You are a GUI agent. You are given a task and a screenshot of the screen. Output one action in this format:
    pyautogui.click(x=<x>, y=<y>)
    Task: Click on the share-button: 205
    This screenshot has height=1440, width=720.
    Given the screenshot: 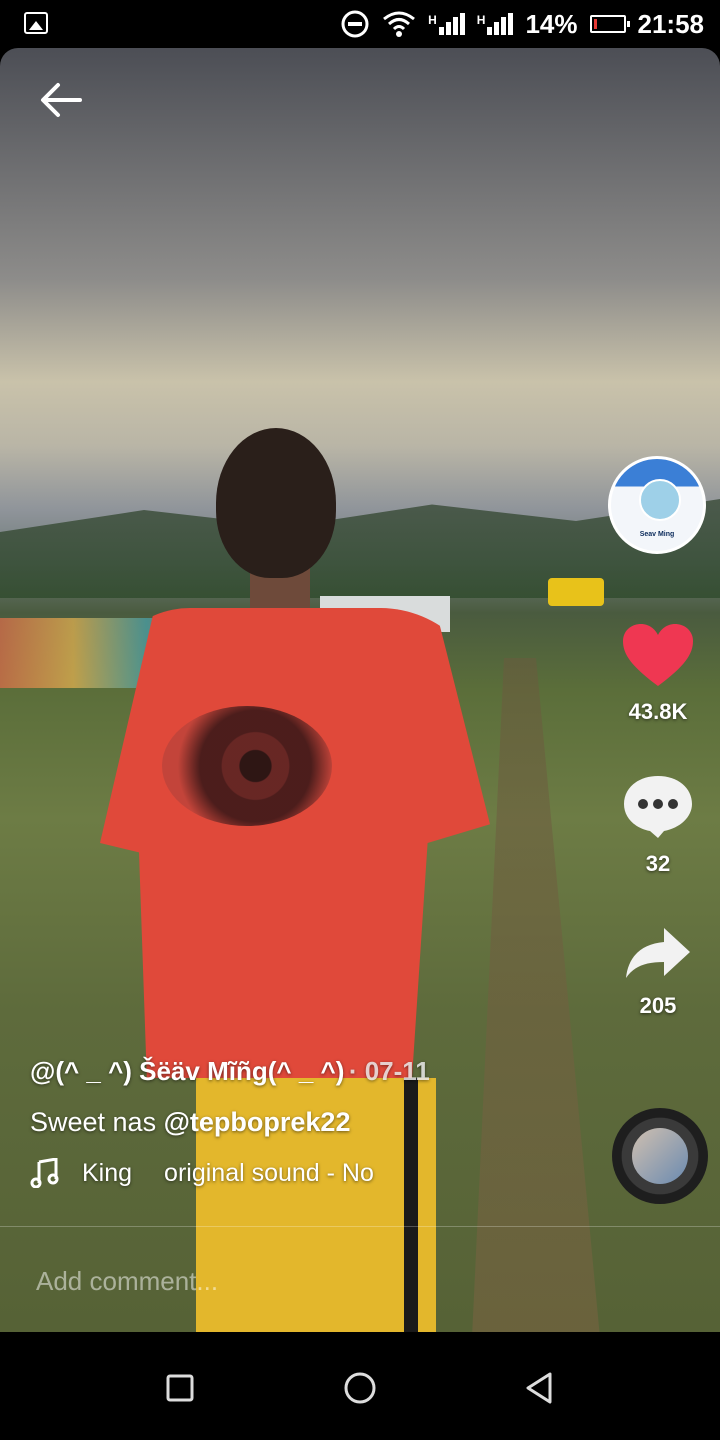 What is the action you would take?
    pyautogui.click(x=658, y=972)
    